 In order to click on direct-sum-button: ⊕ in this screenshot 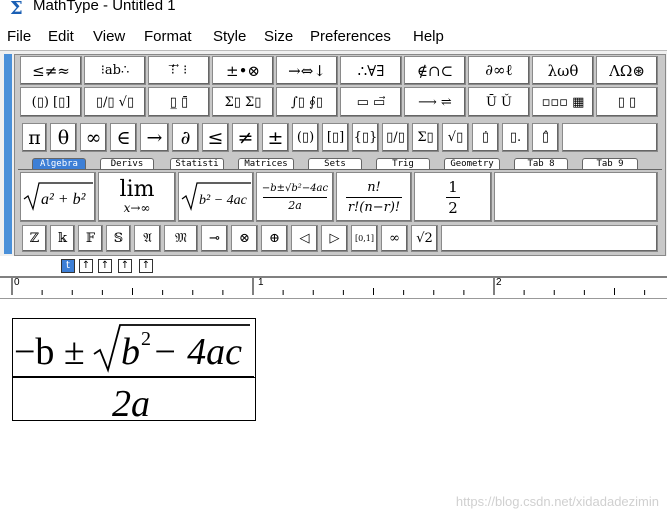, I will do `click(274, 238)`.